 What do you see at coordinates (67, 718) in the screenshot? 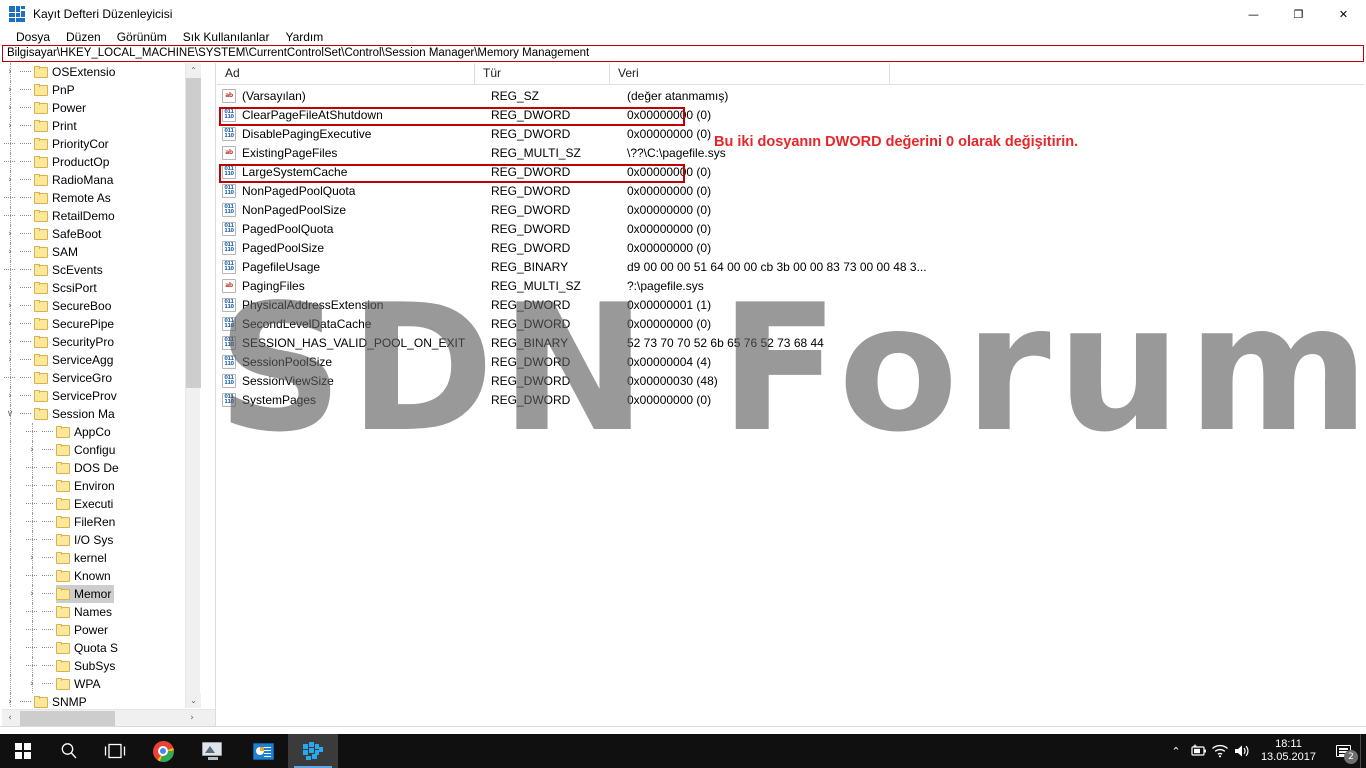
I see `tree-horizontal-scroll-thumb` at bounding box center [67, 718].